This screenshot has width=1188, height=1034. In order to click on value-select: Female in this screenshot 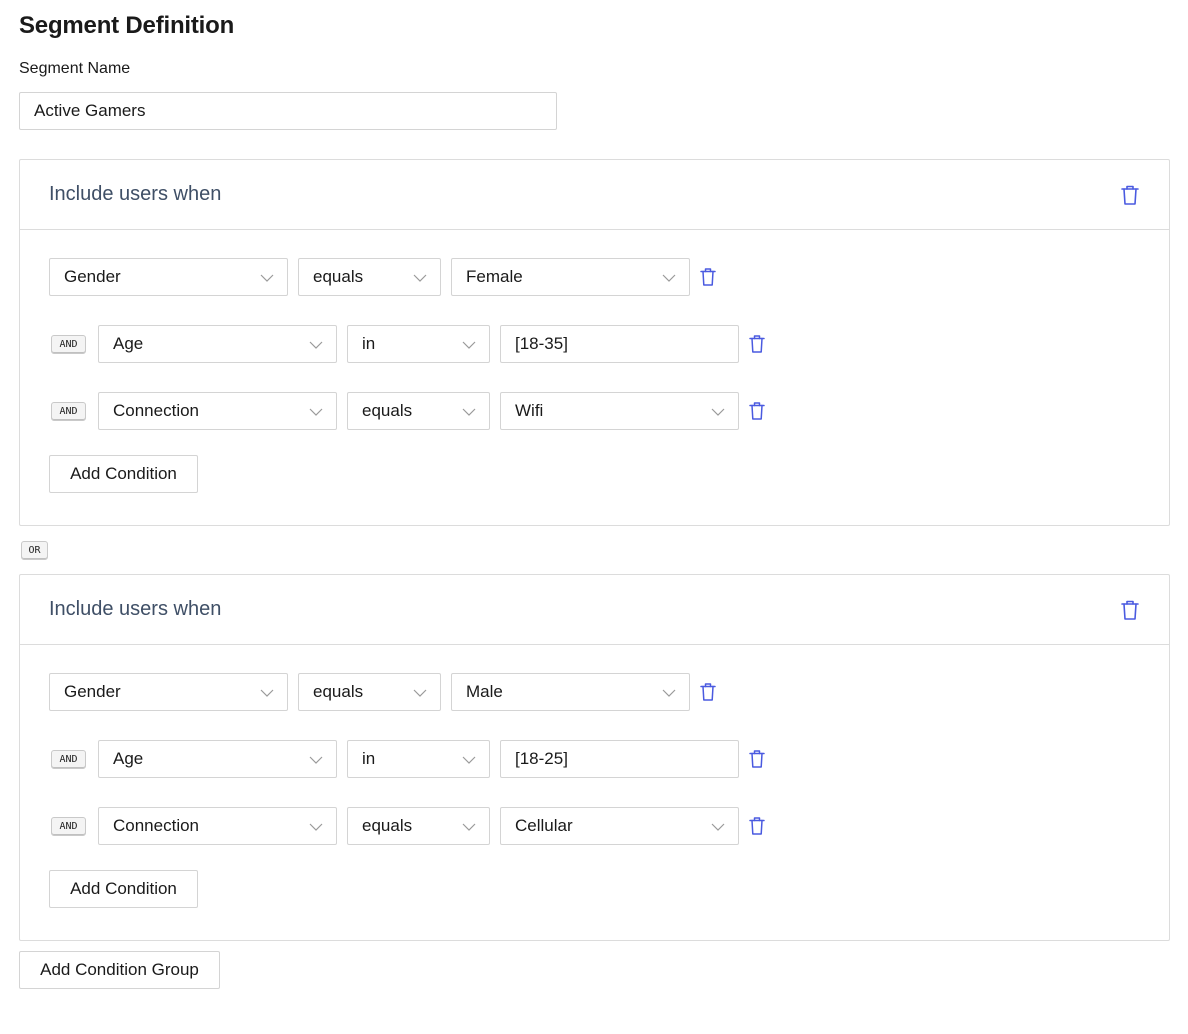, I will do `click(570, 277)`.